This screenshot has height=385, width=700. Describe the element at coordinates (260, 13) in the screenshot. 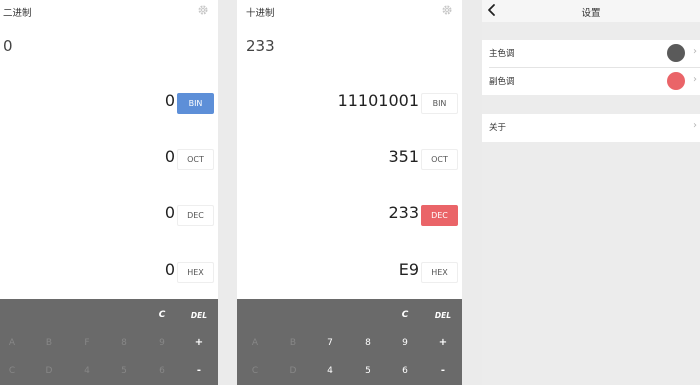

I see `page-title: 十进制` at that location.